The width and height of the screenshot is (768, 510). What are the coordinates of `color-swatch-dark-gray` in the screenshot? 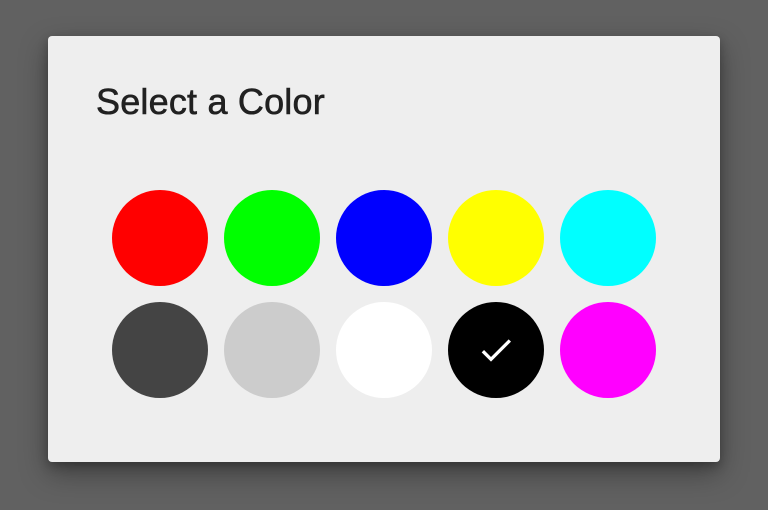 It's located at (160, 350).